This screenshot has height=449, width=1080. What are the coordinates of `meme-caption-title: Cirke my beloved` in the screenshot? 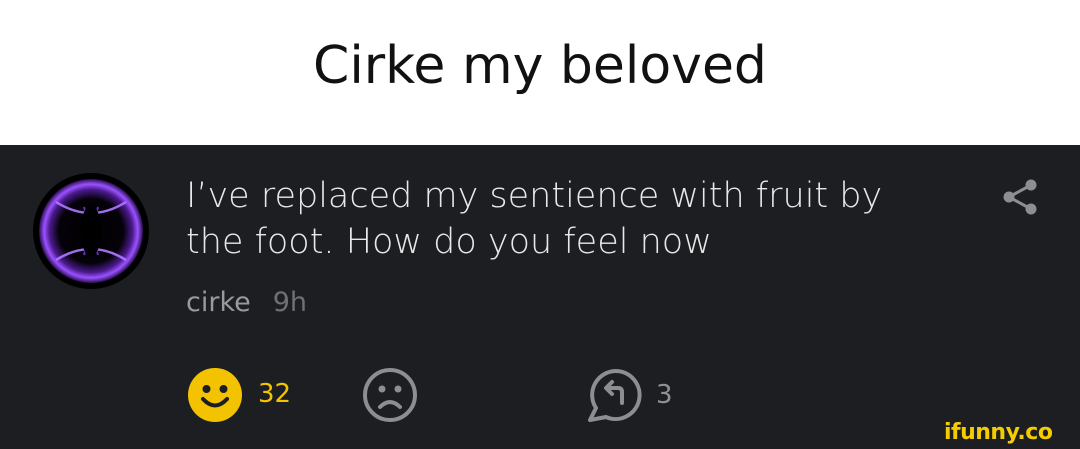 It's located at (540, 65).